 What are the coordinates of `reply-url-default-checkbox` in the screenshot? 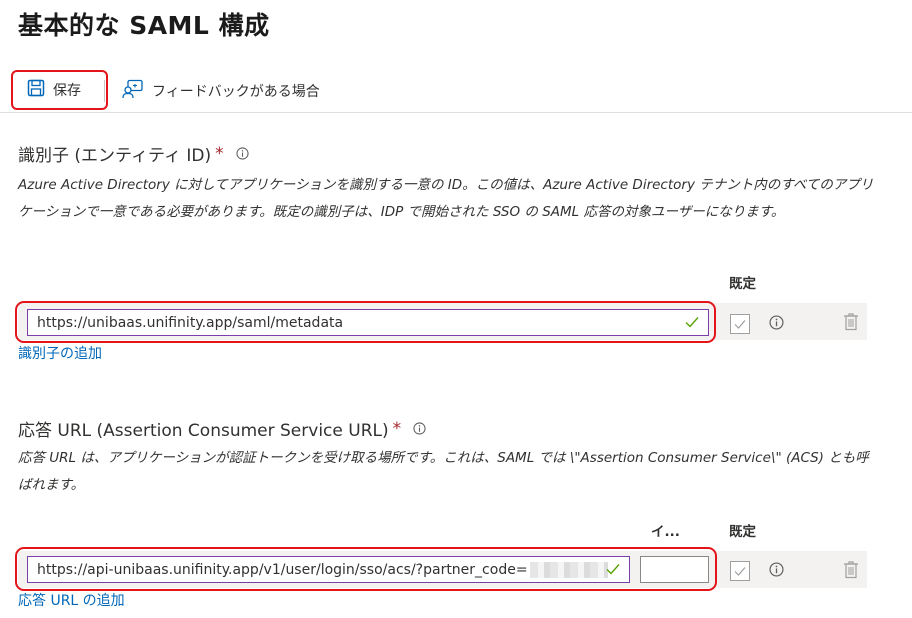 It's located at (740, 571).